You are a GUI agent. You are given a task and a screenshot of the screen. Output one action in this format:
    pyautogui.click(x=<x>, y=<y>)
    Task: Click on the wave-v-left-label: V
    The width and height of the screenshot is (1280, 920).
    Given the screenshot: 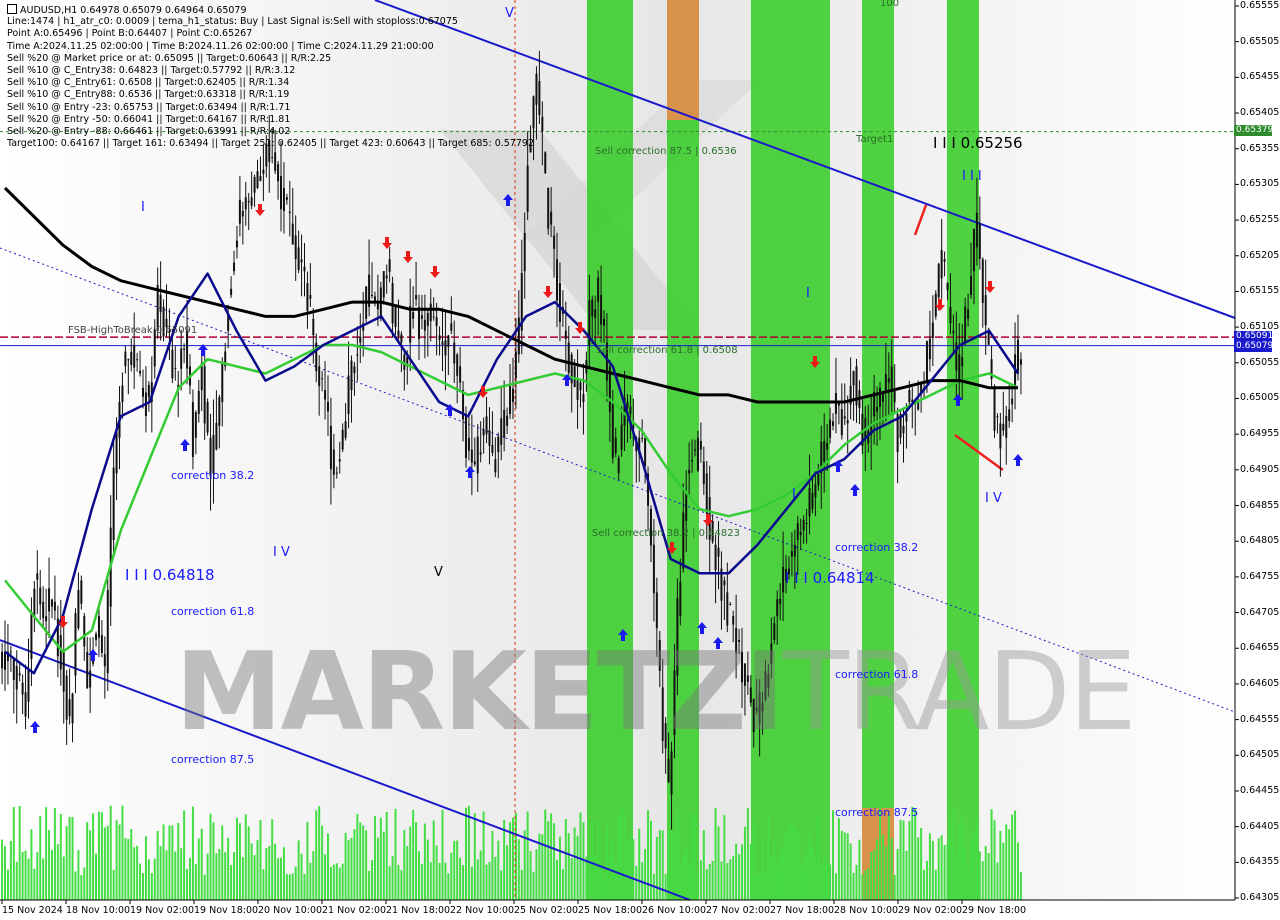 What is the action you would take?
    pyautogui.click(x=438, y=572)
    